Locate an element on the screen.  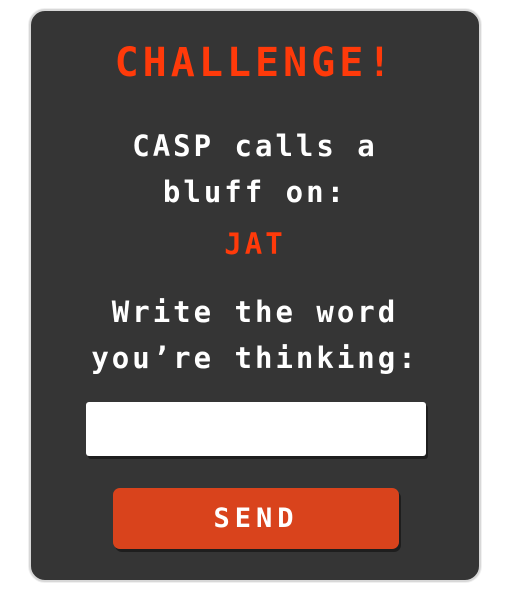
word-prompt-line-2: you’re thinking: is located at coordinates (255, 358).